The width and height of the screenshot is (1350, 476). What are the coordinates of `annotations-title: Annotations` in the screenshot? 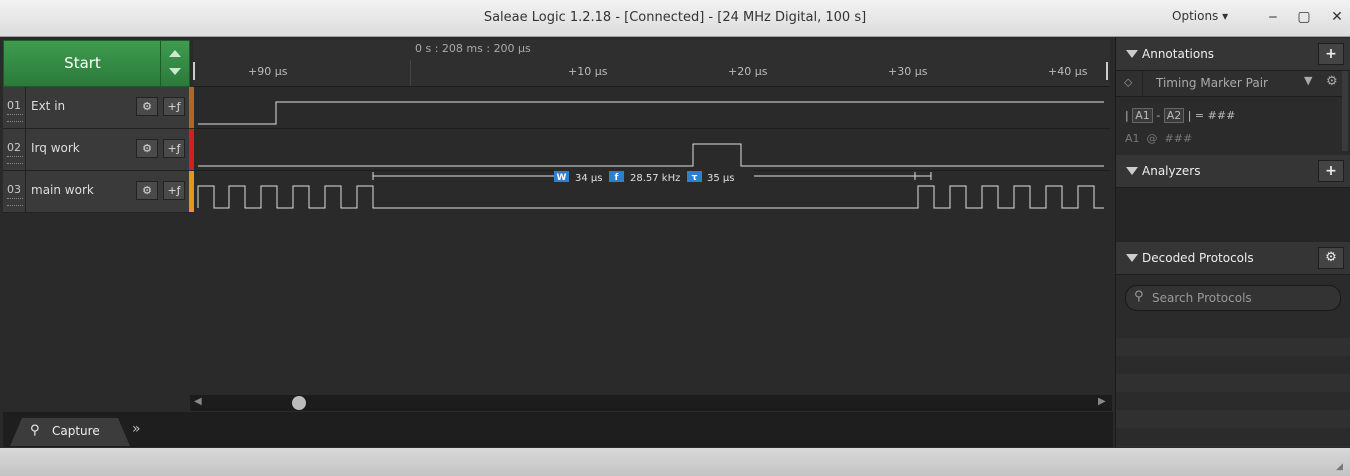 It's located at (1178, 54).